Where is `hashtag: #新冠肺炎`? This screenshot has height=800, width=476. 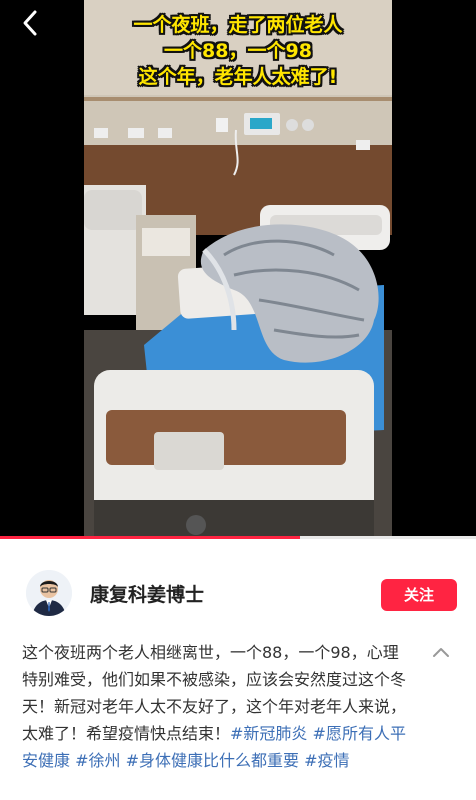 hashtag: #新冠肺炎 is located at coordinates (268, 733).